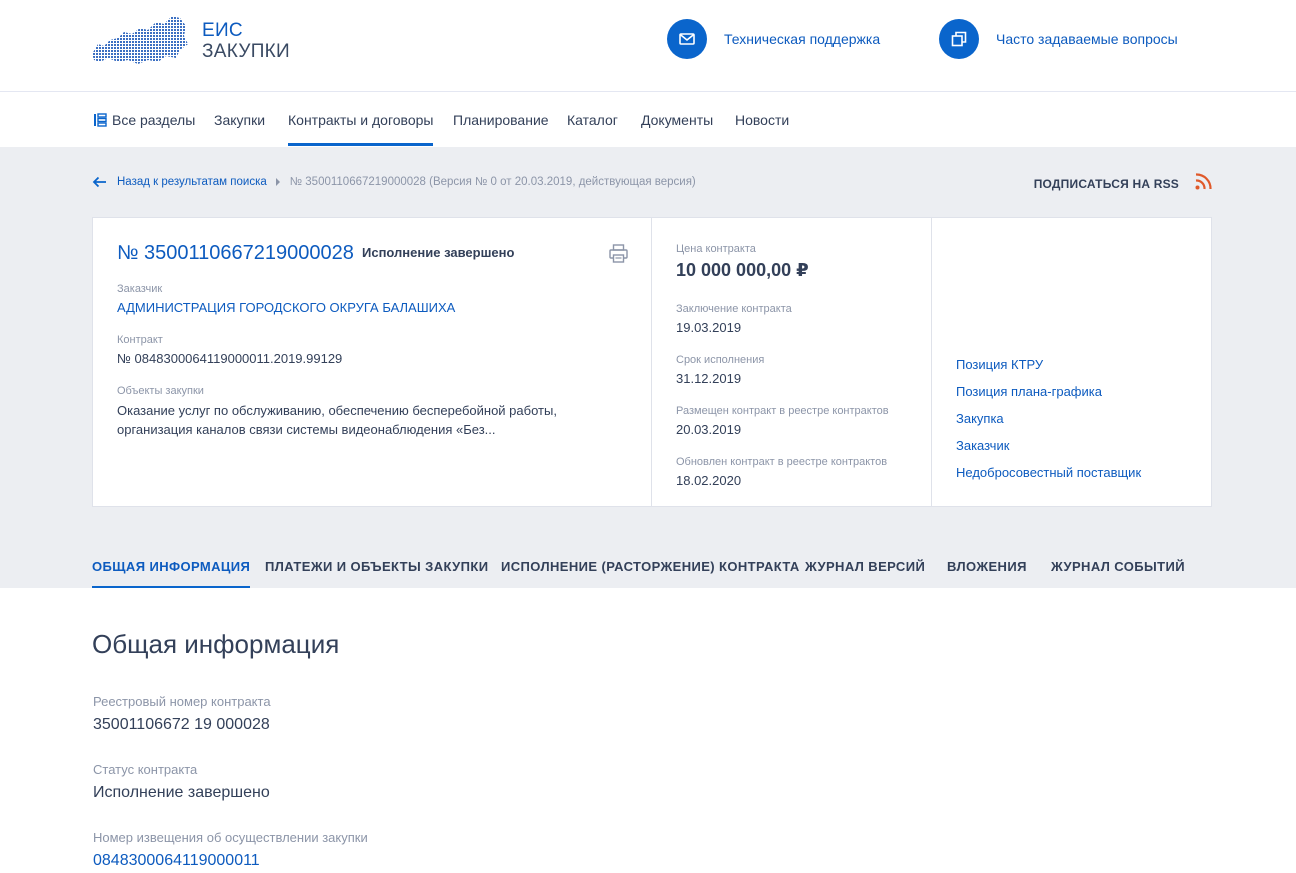 This screenshot has height=873, width=1296. Describe the element at coordinates (235, 253) in the screenshot. I see `contract-number-link: № 3500110667219000028` at that location.